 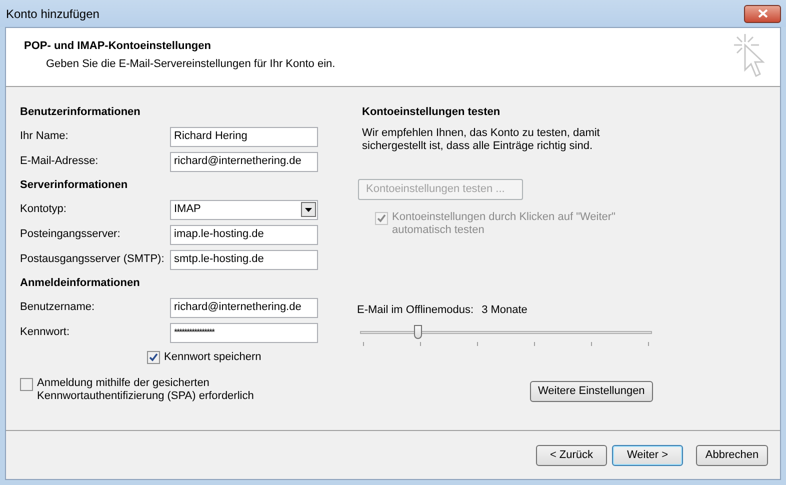 I want to click on section-heading: Anmeldeinformationen, so click(x=80, y=284).